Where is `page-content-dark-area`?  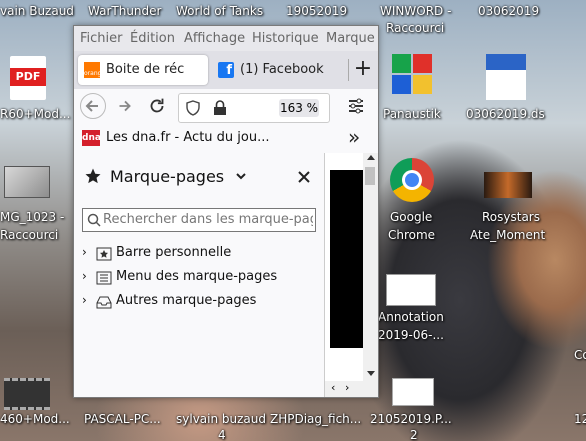 page-content-dark-area is located at coordinates (346, 259).